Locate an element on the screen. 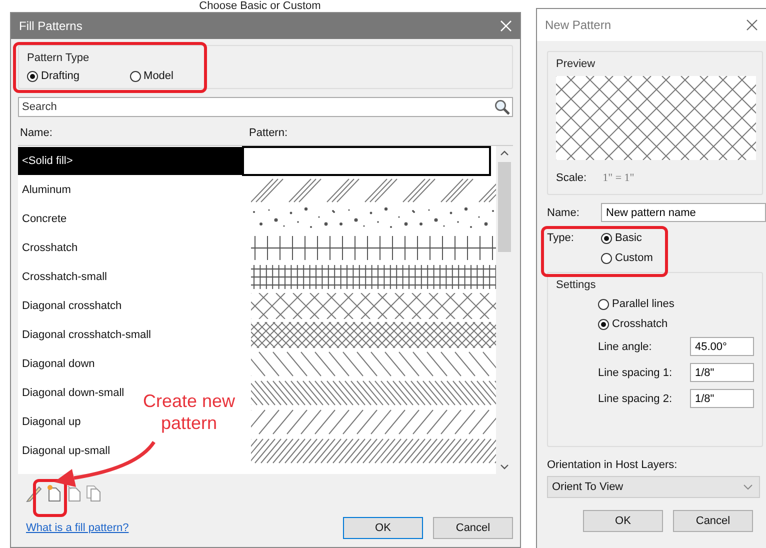 This screenshot has height=548, width=766. pattern-name: Diagonal up is located at coordinates (49, 422).